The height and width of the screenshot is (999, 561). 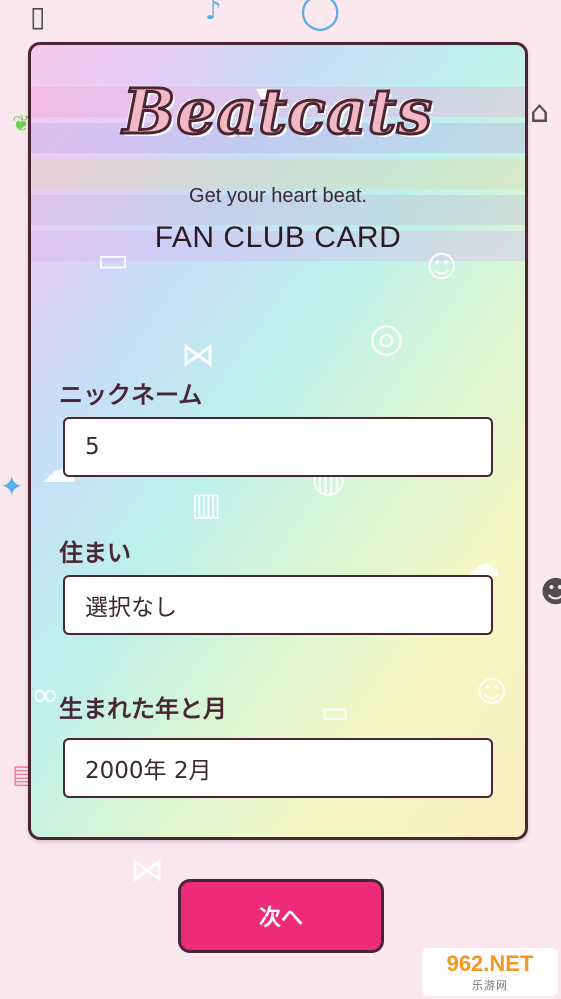 What do you see at coordinates (198, 355) in the screenshot?
I see `bow-icon: ⋈` at bounding box center [198, 355].